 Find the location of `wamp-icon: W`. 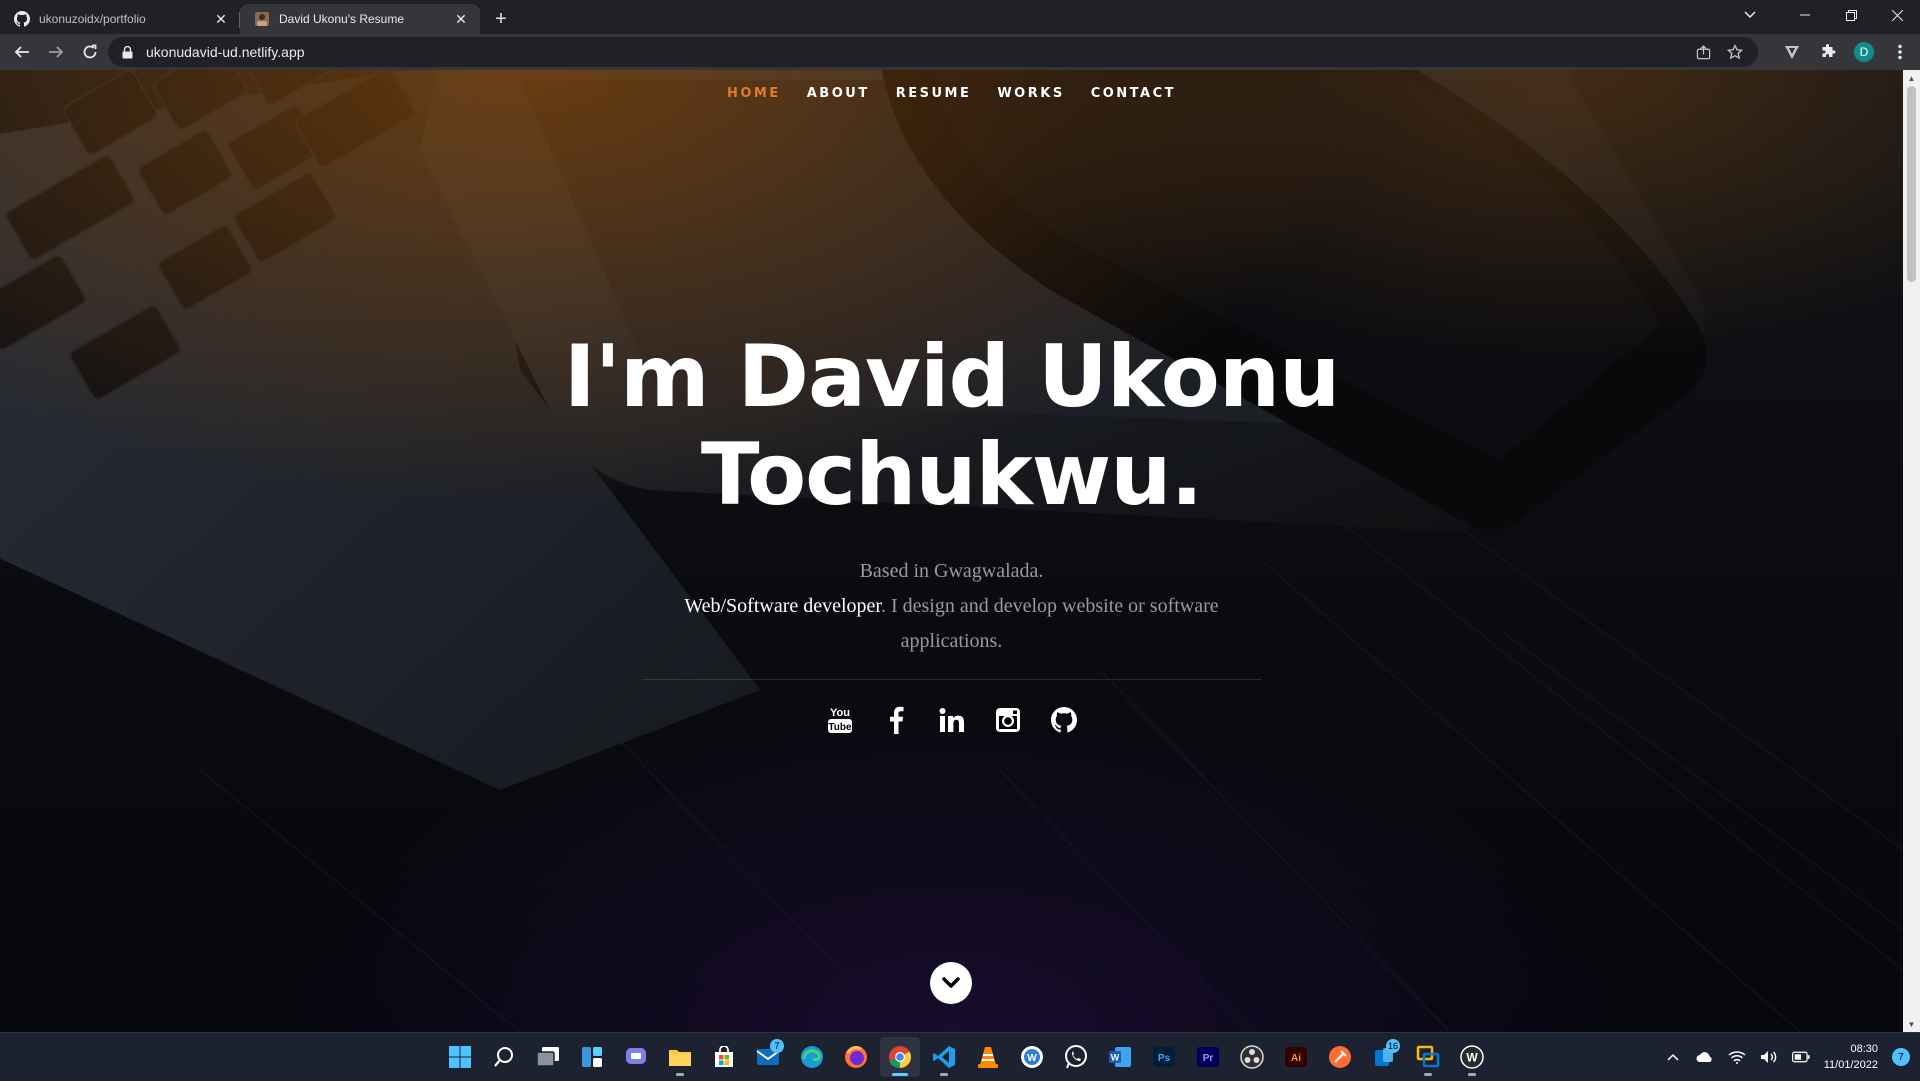

wamp-icon: W is located at coordinates (1472, 1057).